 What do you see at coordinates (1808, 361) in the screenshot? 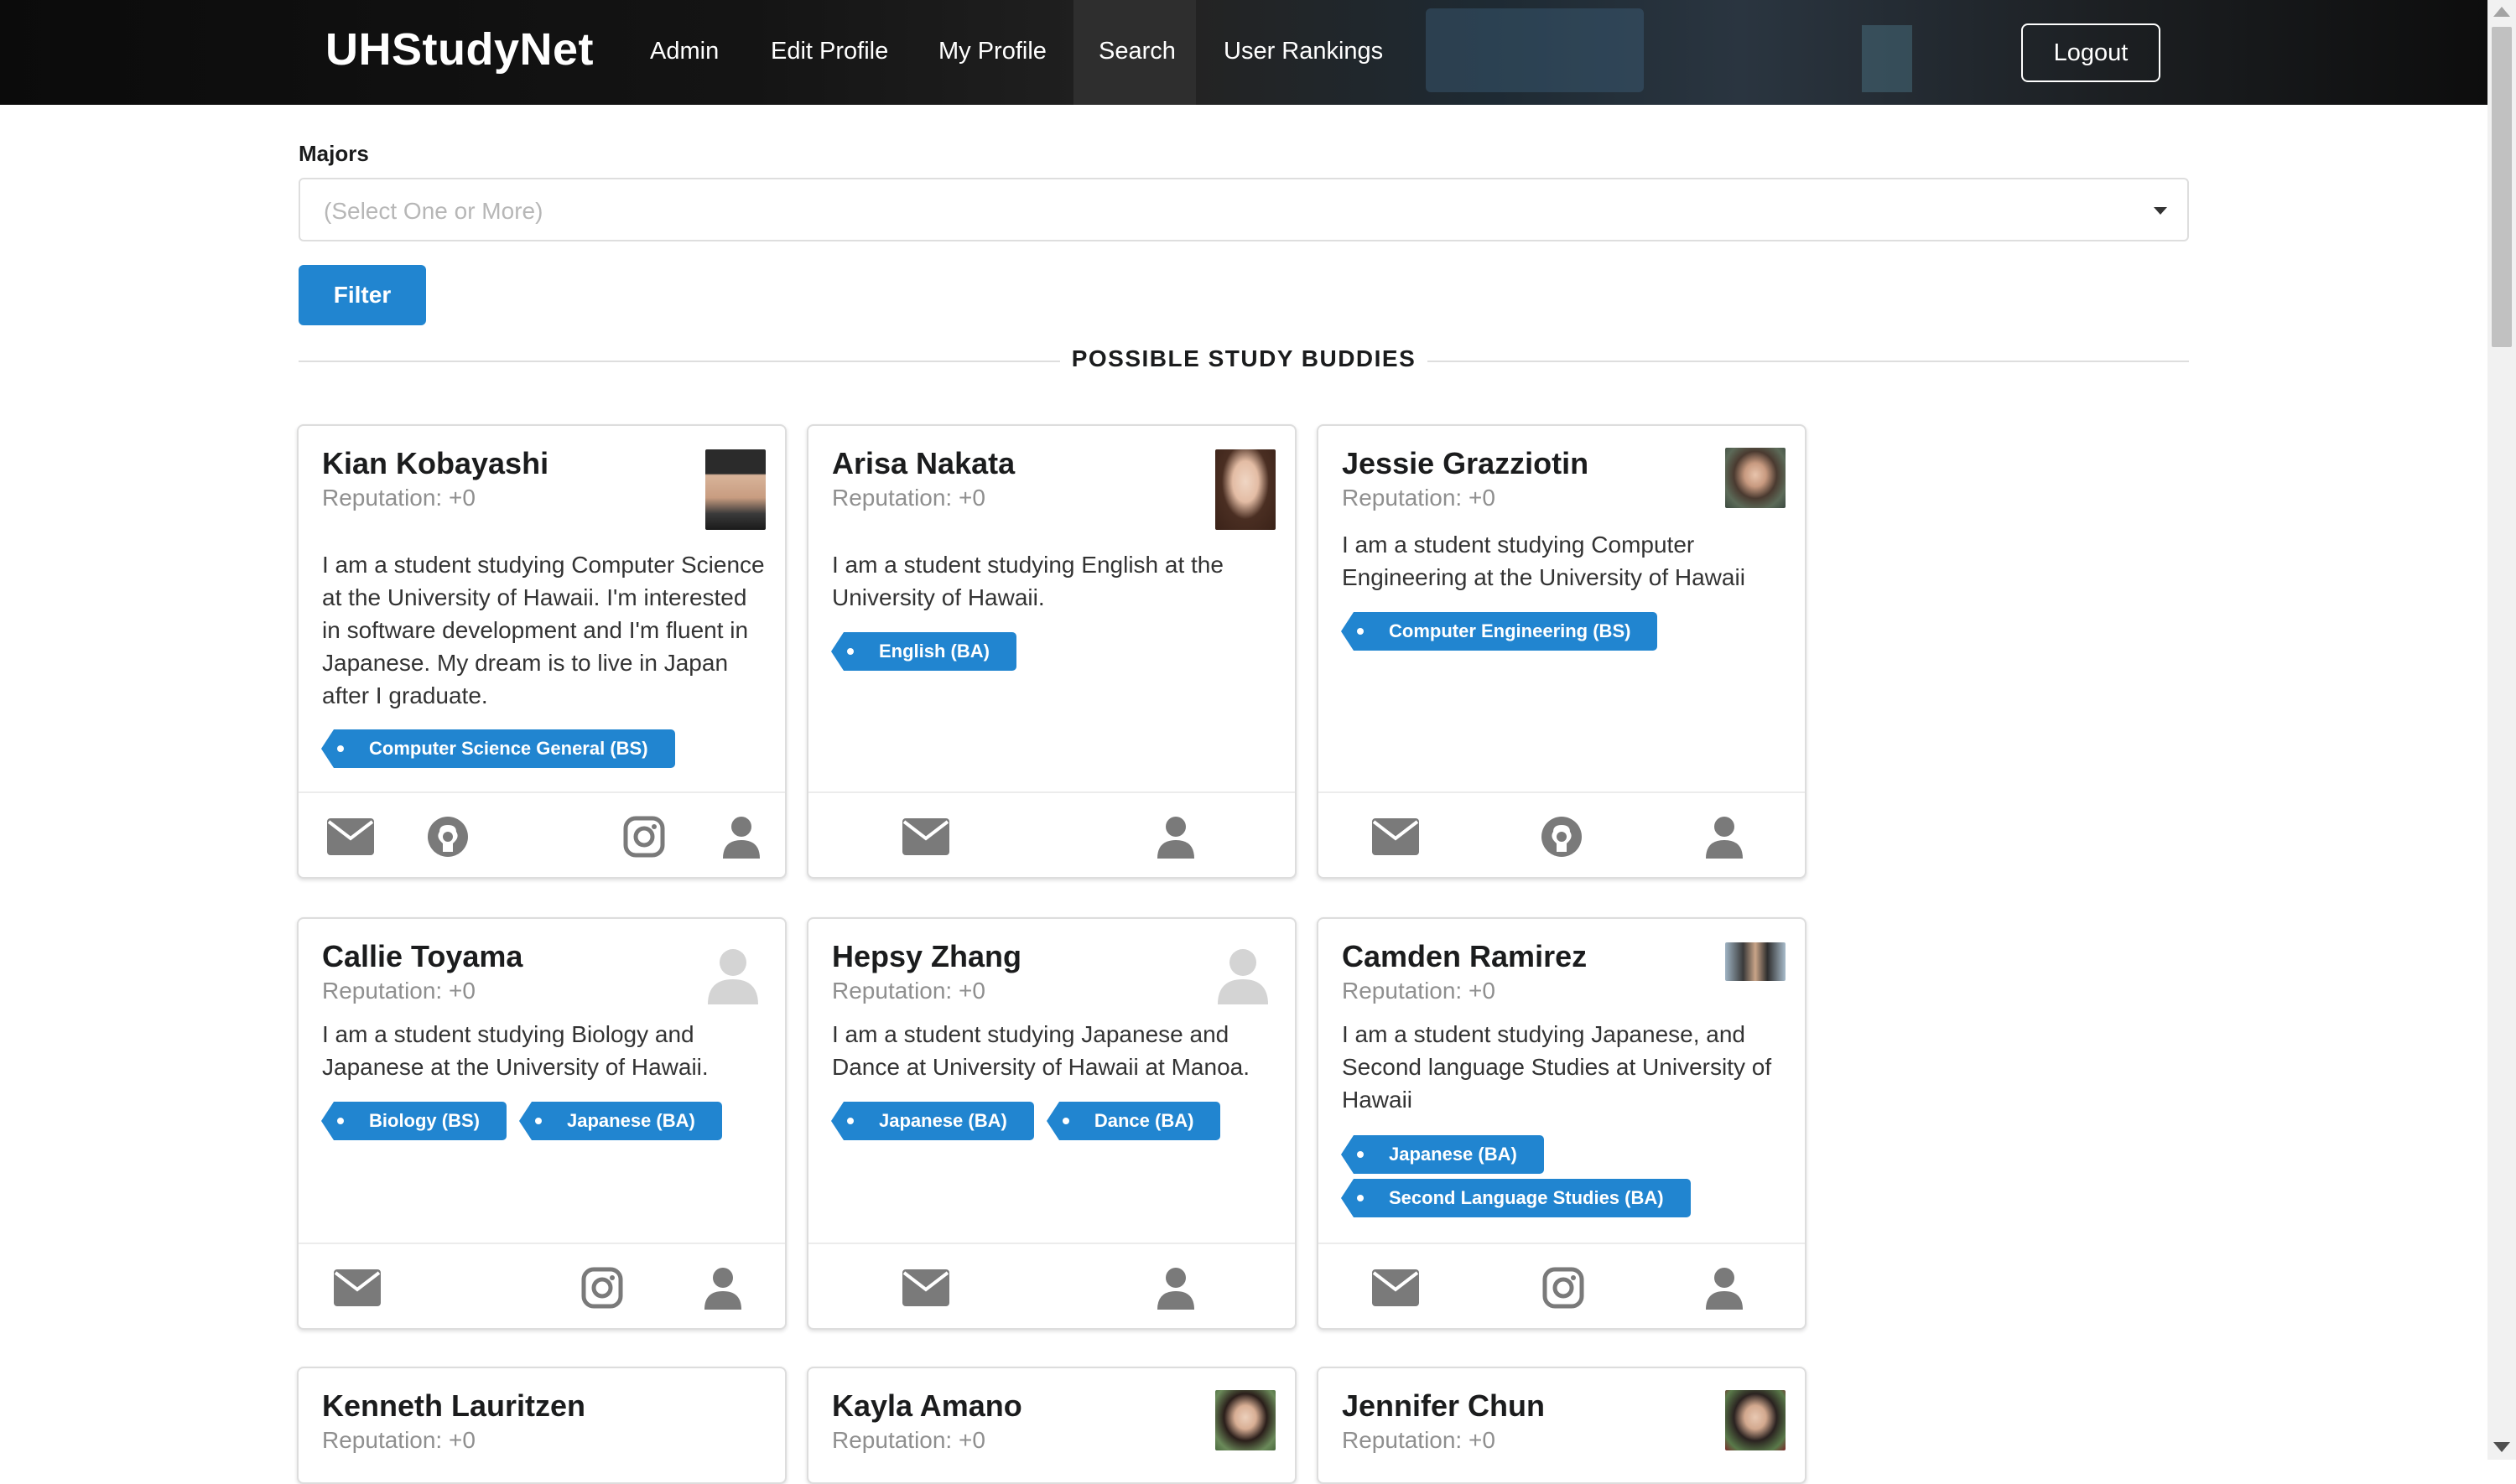
I see `section-divider-right` at bounding box center [1808, 361].